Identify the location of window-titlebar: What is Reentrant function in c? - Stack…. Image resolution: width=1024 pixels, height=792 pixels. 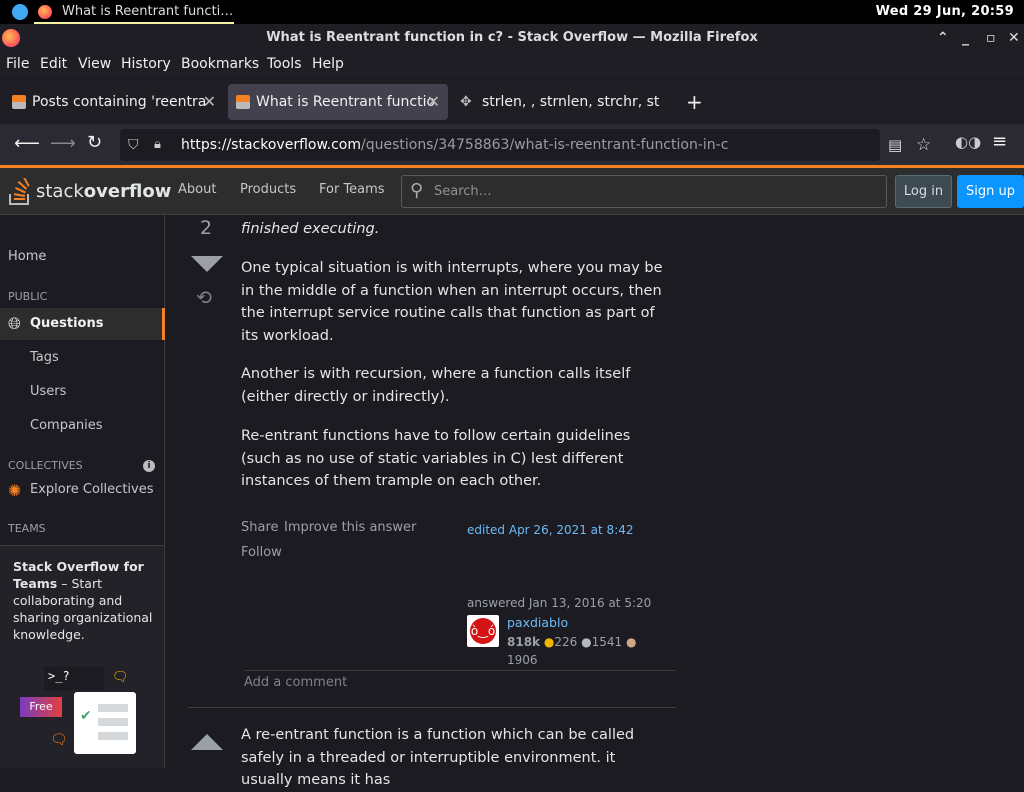
(512, 38).